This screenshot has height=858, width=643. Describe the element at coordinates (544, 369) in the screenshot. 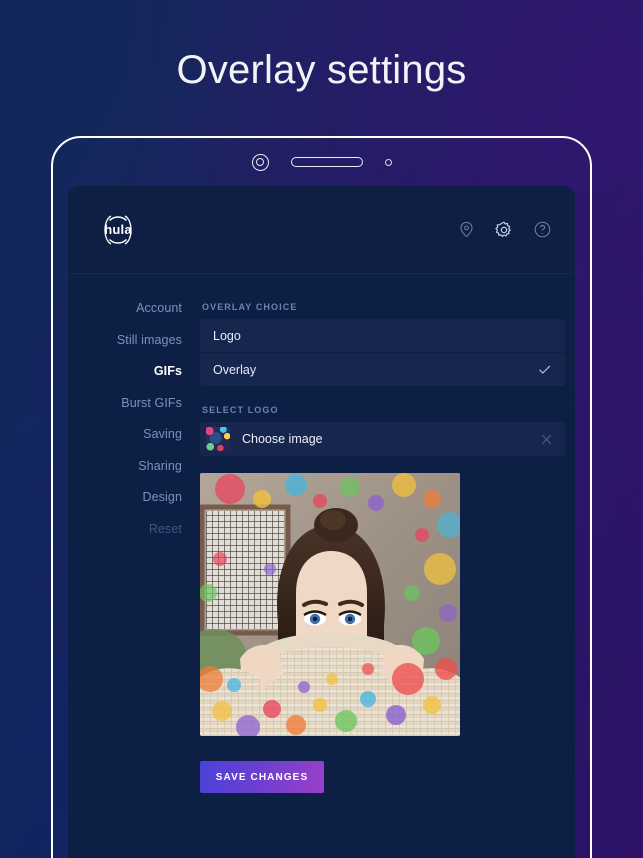

I see `check-icon` at that location.